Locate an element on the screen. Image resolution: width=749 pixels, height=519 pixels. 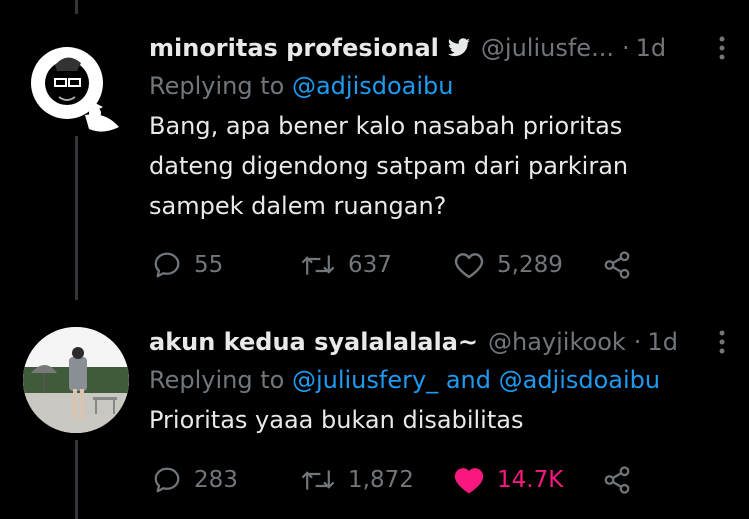
like-button: 14.7K is located at coordinates (508, 480).